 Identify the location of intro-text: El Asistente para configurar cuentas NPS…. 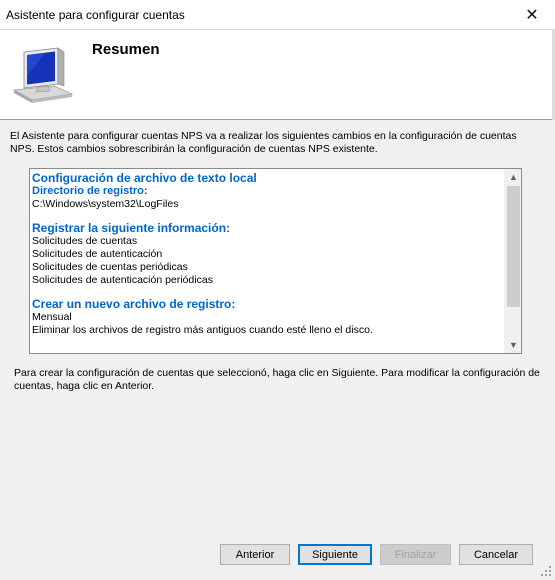
(263, 142).